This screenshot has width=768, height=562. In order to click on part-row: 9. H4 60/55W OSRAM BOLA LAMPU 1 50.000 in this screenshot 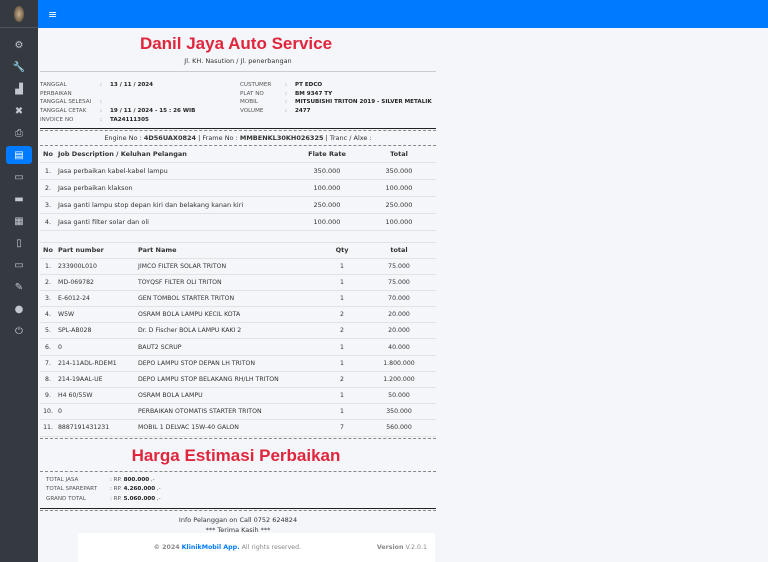, I will do `click(238, 396)`.